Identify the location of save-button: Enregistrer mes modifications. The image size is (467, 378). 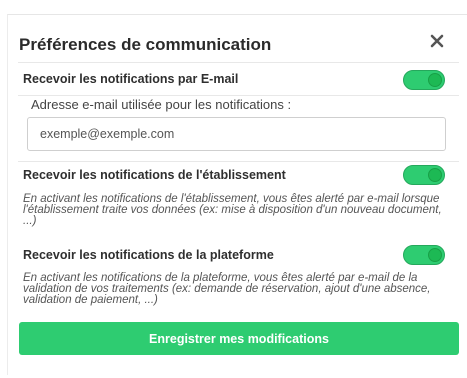
(239, 338).